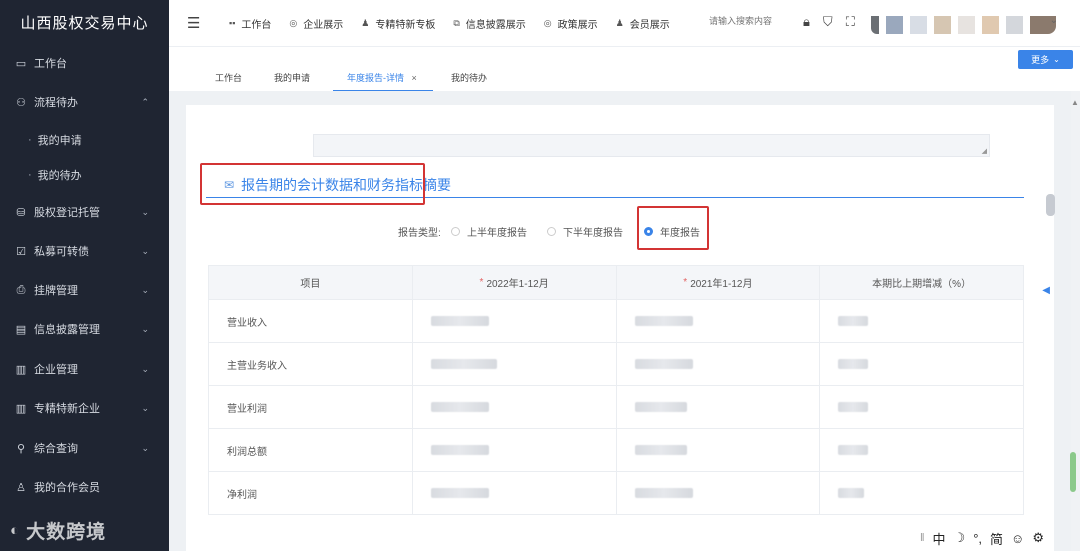 Image resolution: width=1080 pixels, height=551 pixels. I want to click on avatar, so click(967, 24).